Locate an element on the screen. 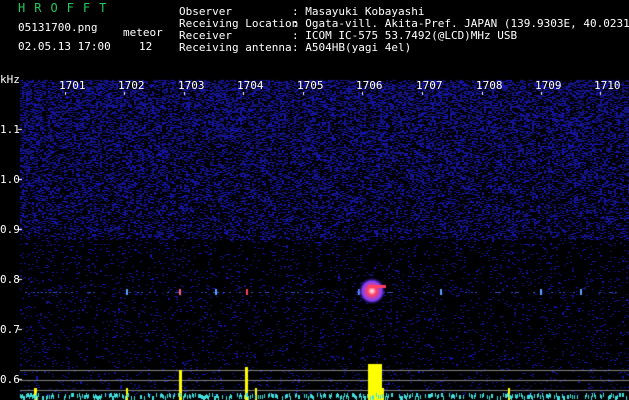 Image resolution: width=629 pixels, height=400 pixels. meteor-count: 12 is located at coordinates (146, 46).